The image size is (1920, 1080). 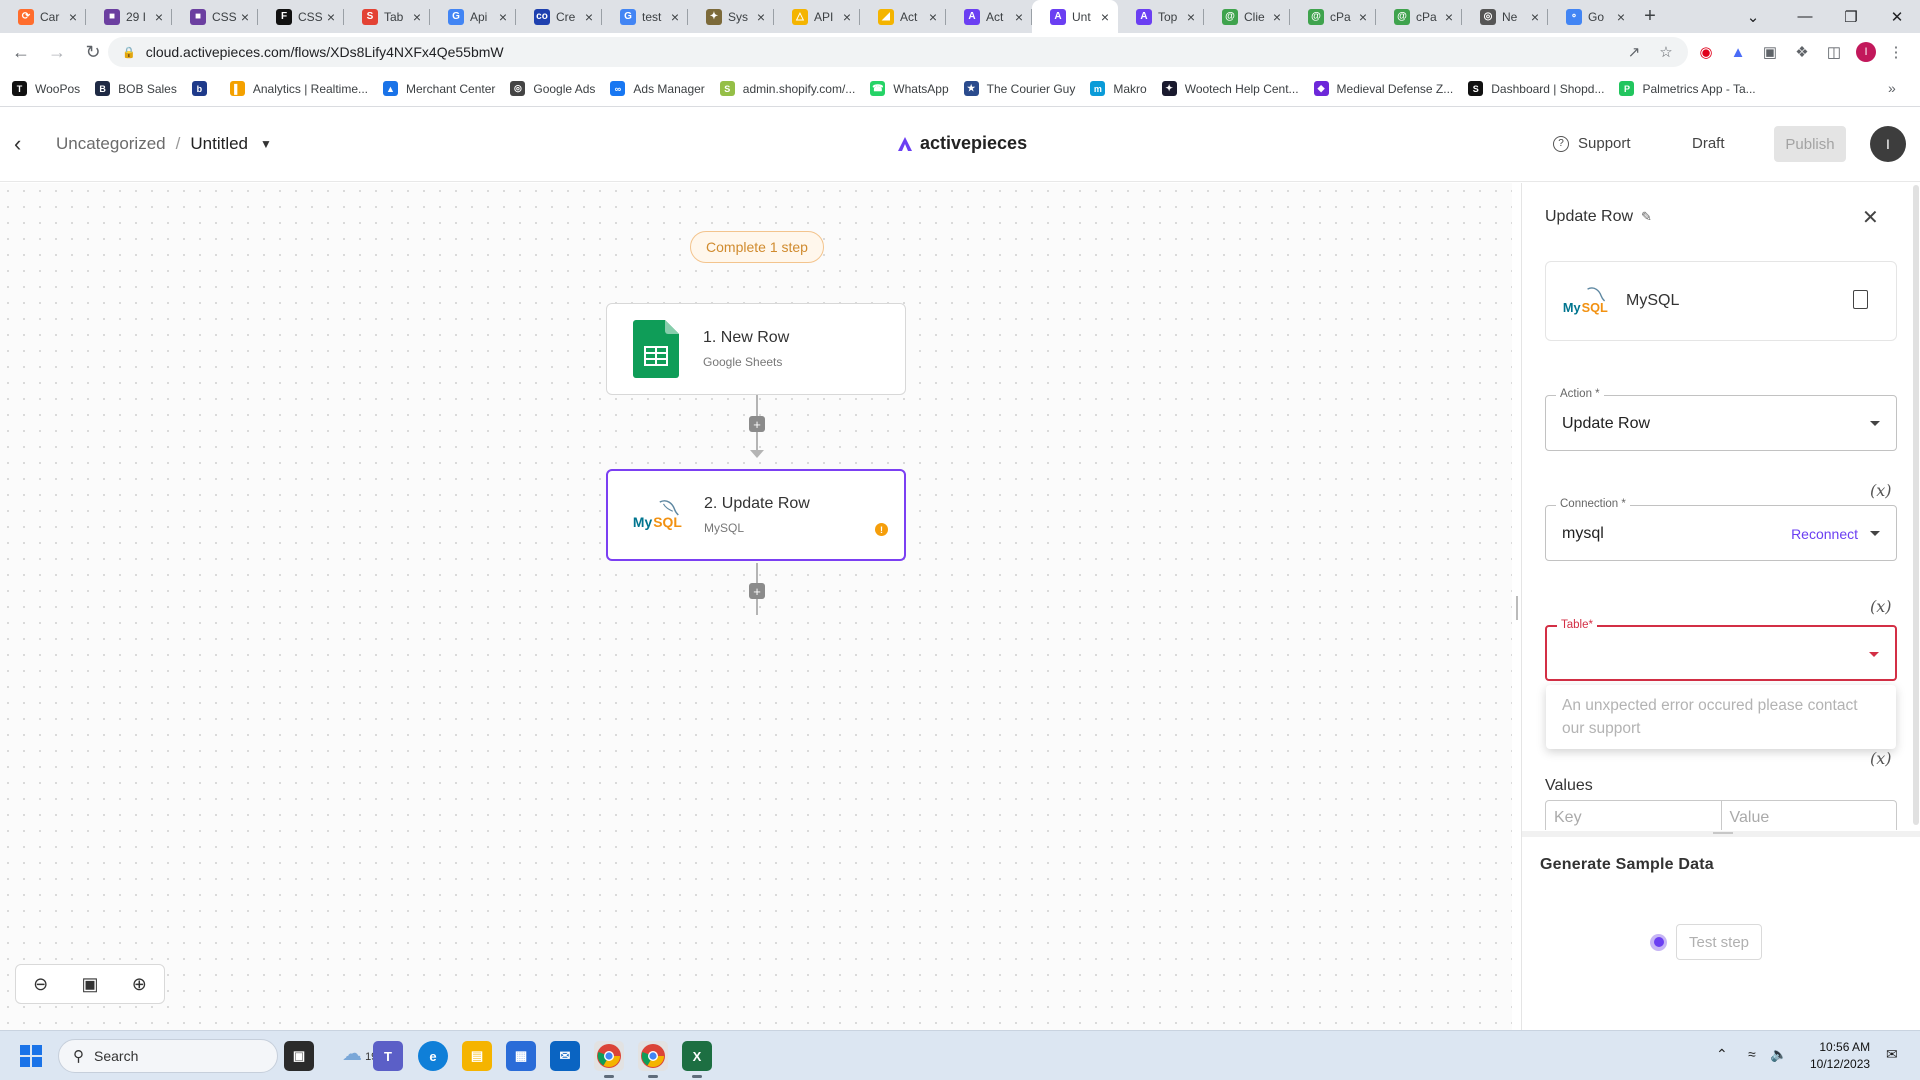 What do you see at coordinates (301, 16) in the screenshot?
I see `browser-tab: F CSS ×` at bounding box center [301, 16].